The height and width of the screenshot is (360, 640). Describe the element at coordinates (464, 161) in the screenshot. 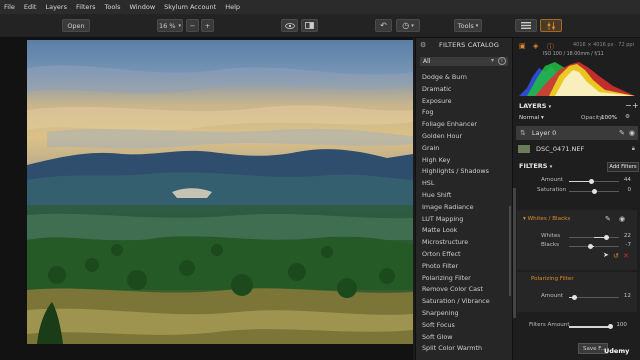

I see `filter-item: High Key` at that location.